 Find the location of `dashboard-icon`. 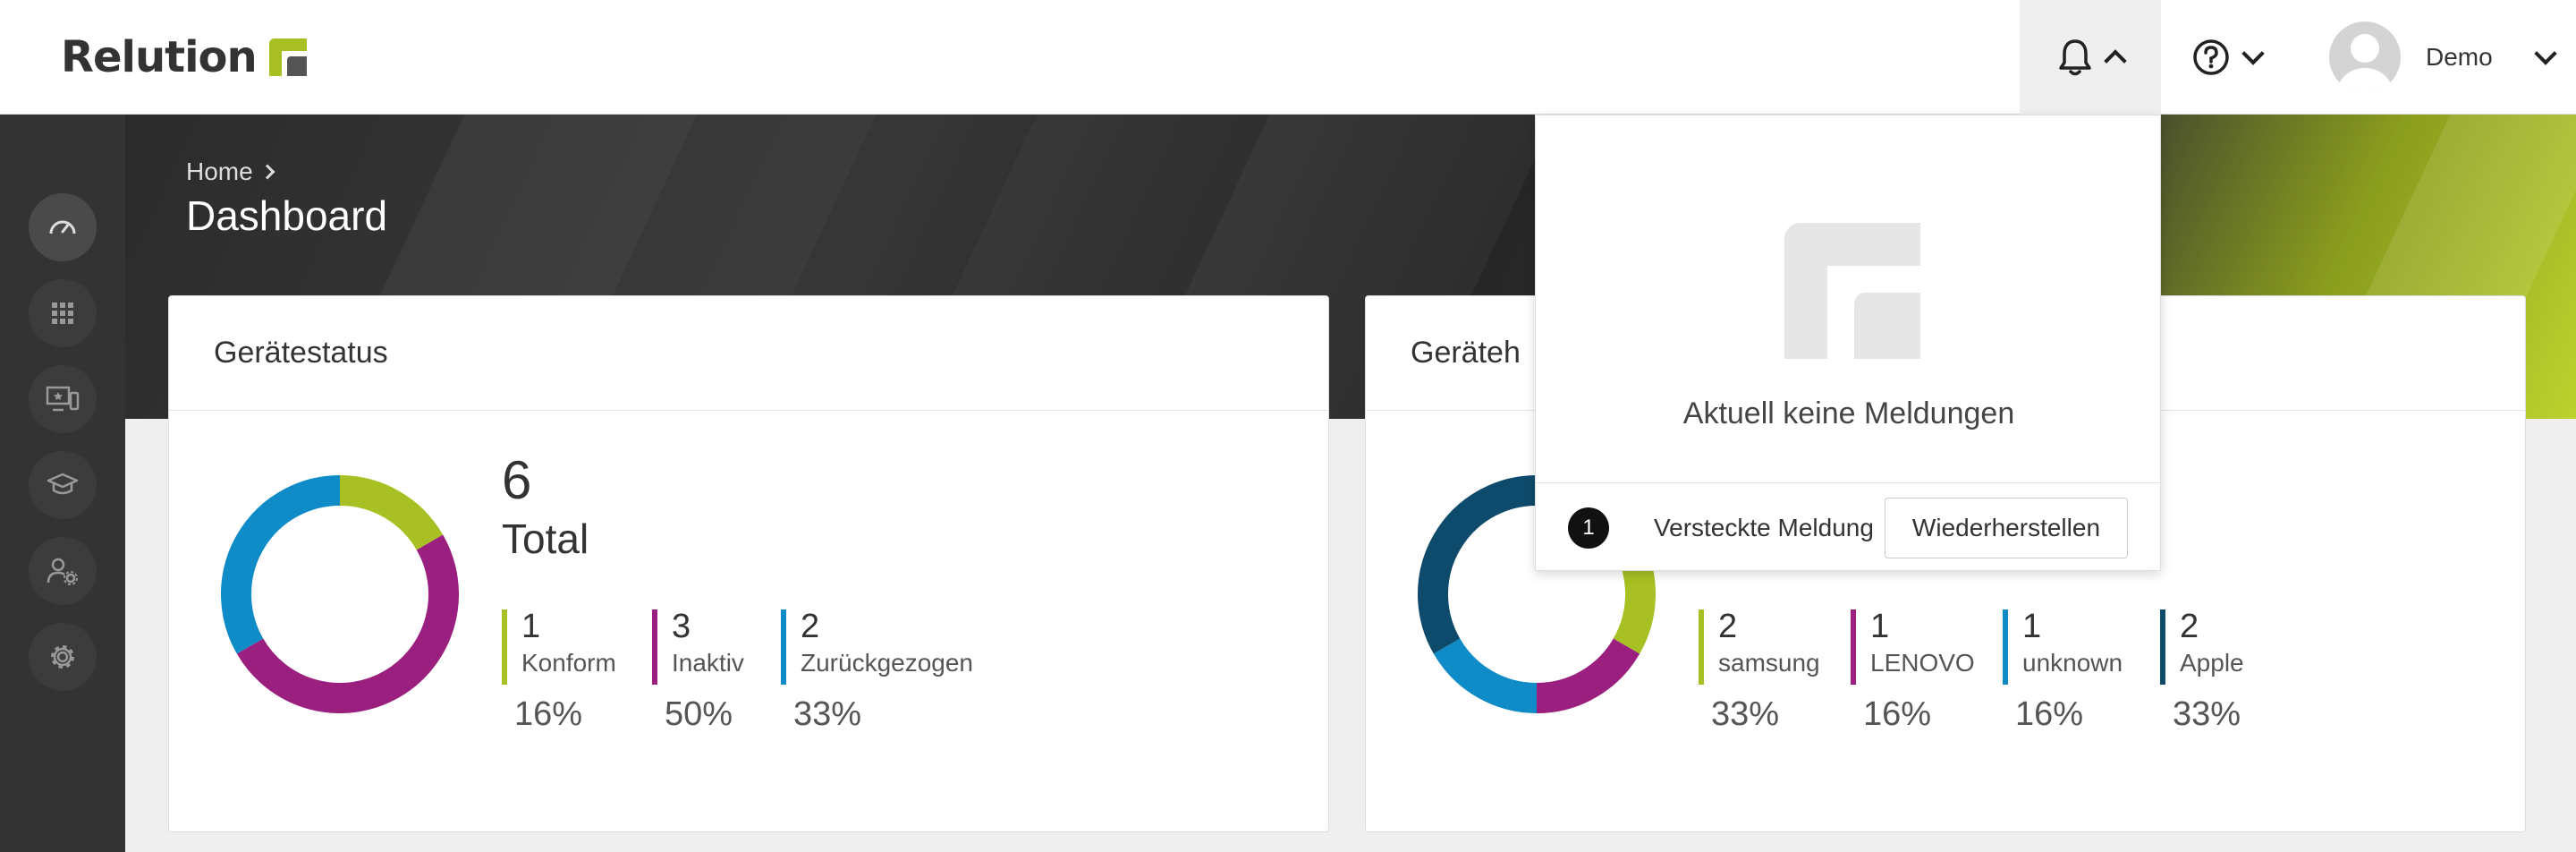

dashboard-icon is located at coordinates (62, 227).